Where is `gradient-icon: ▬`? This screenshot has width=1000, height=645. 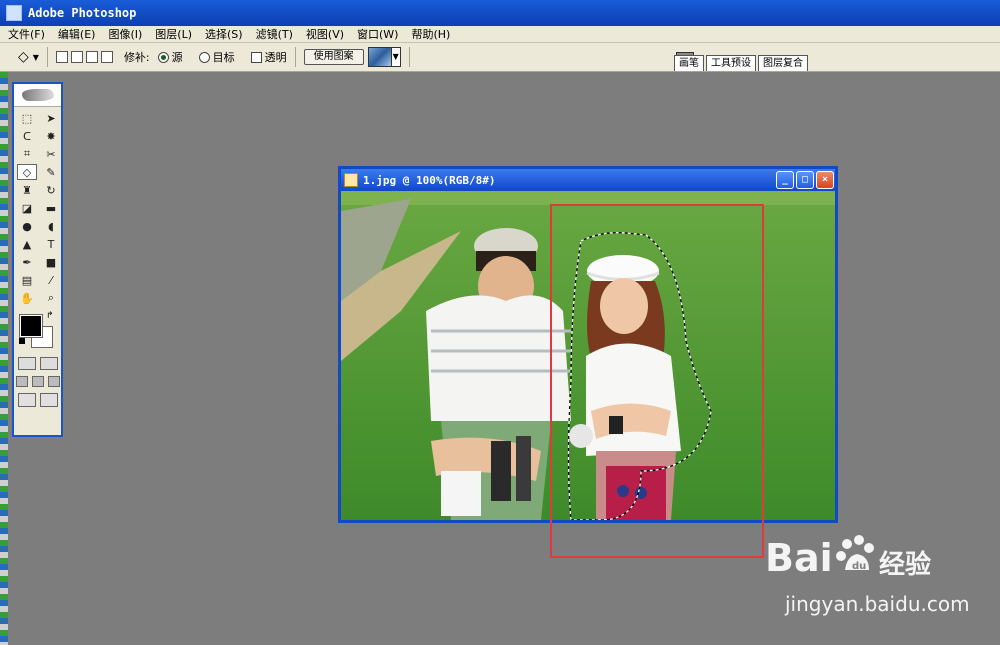
gradient-icon: ▬ is located at coordinates (51, 208).